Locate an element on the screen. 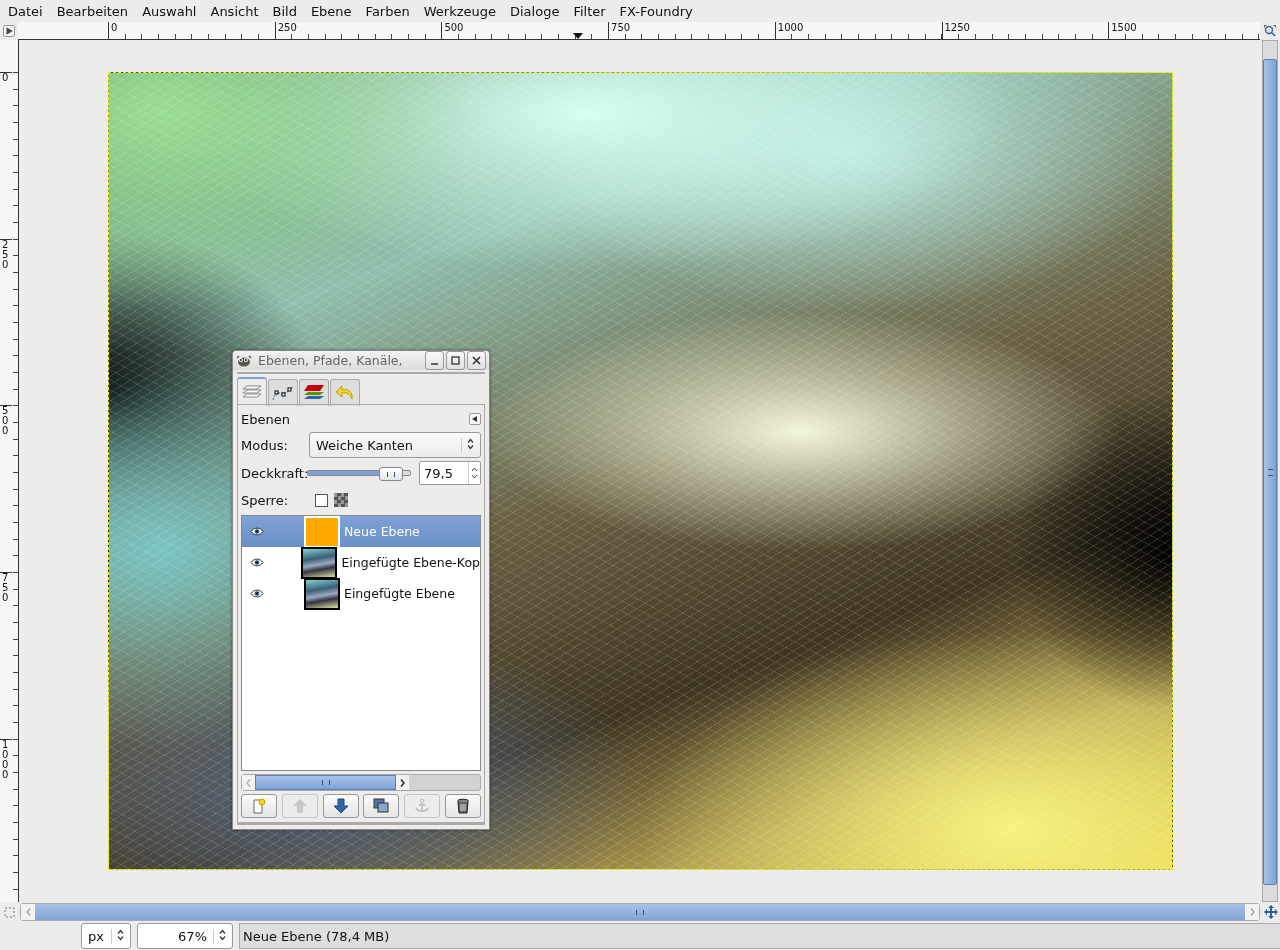  layer-row: Eingefügte Ebene is located at coordinates (361, 593).